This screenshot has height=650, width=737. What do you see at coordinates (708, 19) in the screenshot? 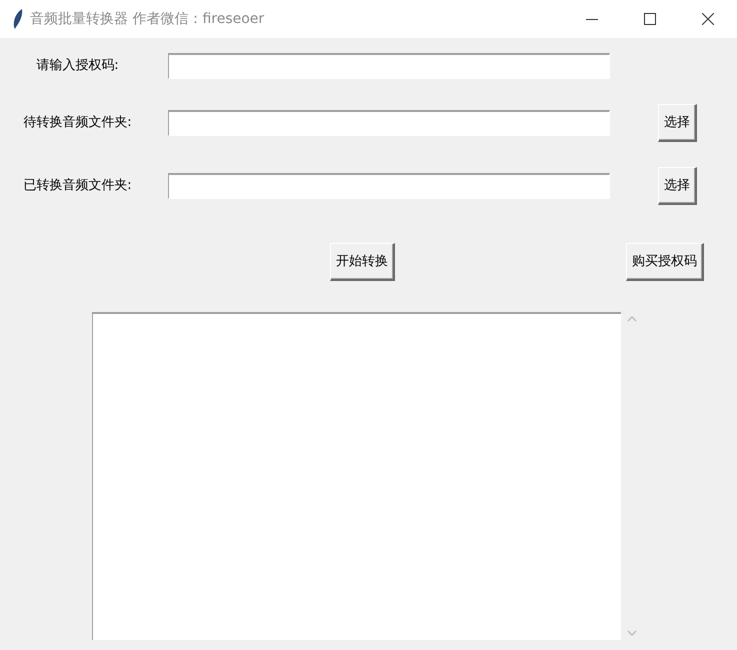
I see `close-icon` at bounding box center [708, 19].